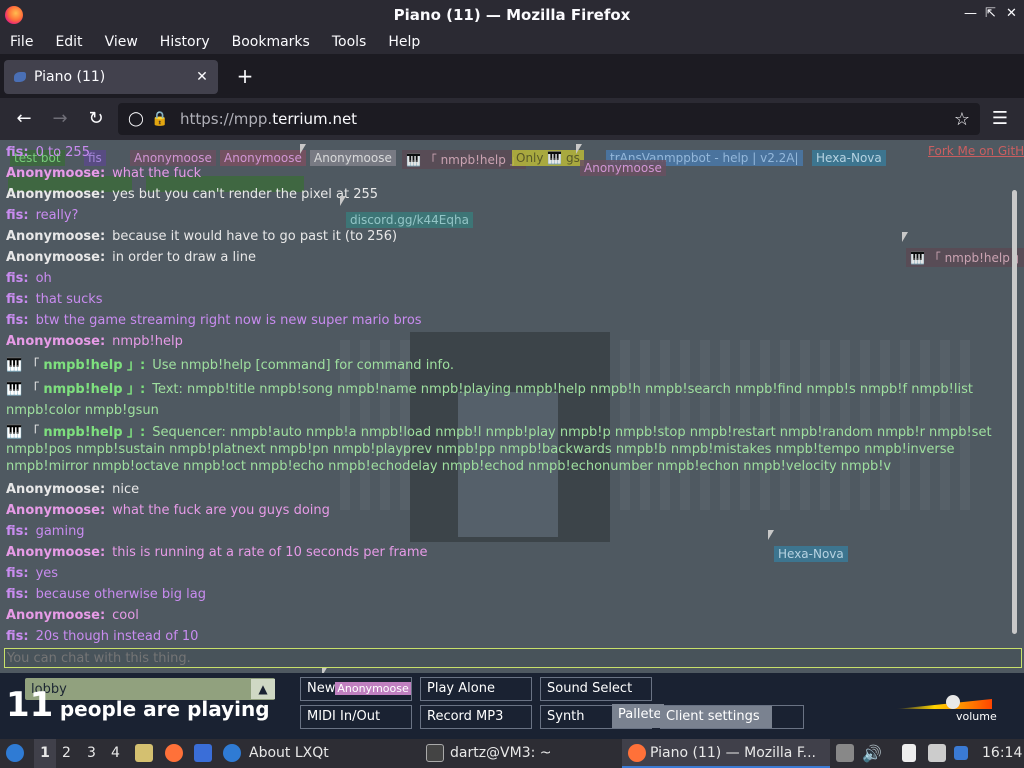 The height and width of the screenshot is (768, 1024). Describe the element at coordinates (232, 753) in the screenshot. I see `lxqt-about-icon` at that location.